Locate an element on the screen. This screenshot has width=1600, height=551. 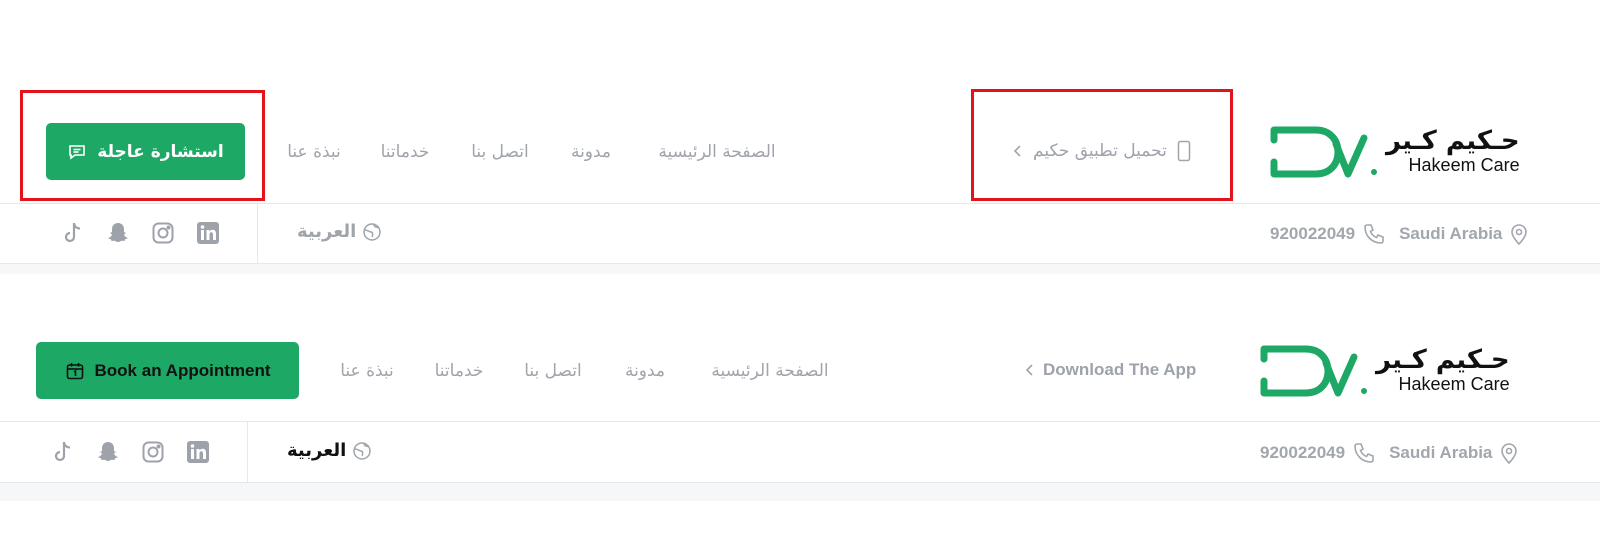
contact-info-ar: 920022049 Saudi Arabia is located at coordinates (1399, 234).